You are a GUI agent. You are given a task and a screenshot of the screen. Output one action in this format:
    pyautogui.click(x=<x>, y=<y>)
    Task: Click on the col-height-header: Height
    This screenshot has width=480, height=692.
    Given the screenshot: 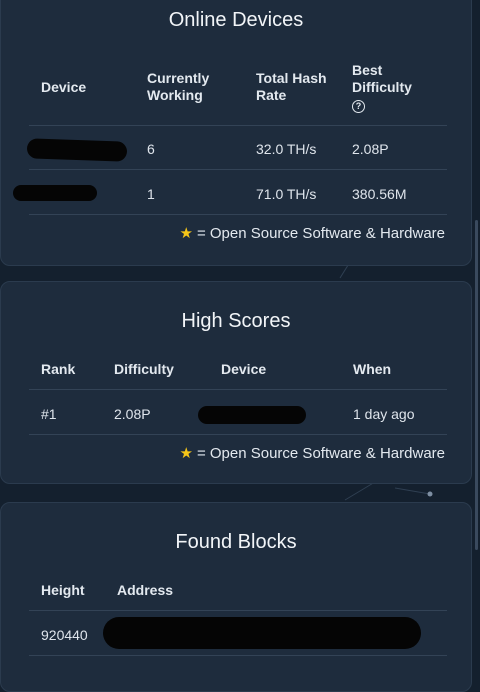 What is the action you would take?
    pyautogui.click(x=63, y=590)
    